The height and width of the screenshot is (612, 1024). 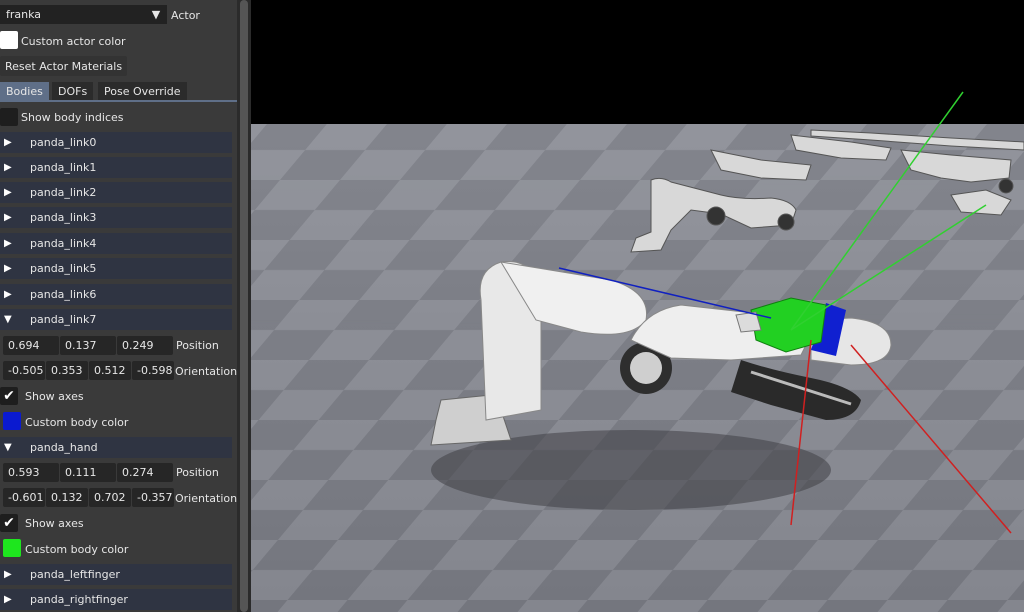 What do you see at coordinates (116, 319) in the screenshot?
I see `tree-node-panda-link7: ▼ panda_link7` at bounding box center [116, 319].